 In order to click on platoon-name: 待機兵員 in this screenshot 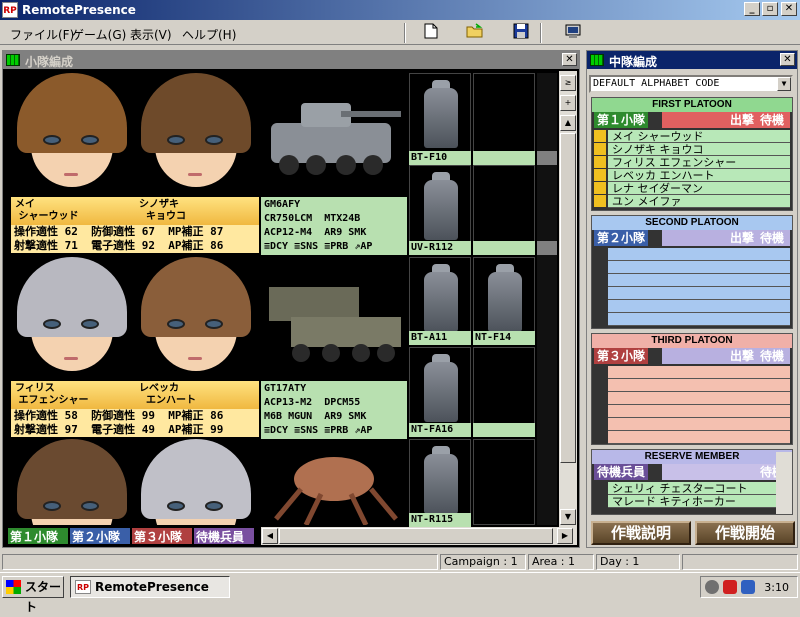, I will do `click(621, 472)`.